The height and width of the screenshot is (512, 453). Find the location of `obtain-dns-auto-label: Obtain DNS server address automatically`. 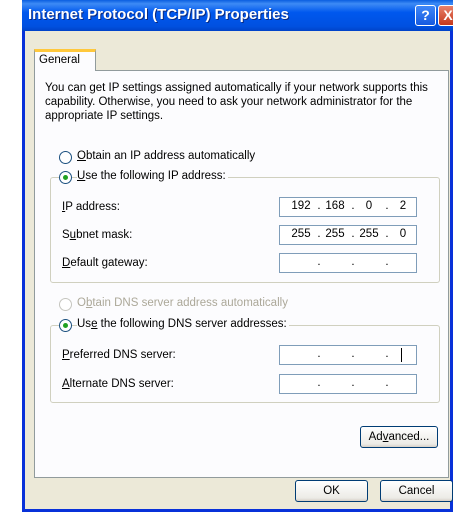

obtain-dns-auto-label: Obtain DNS server address automatically is located at coordinates (182, 303).